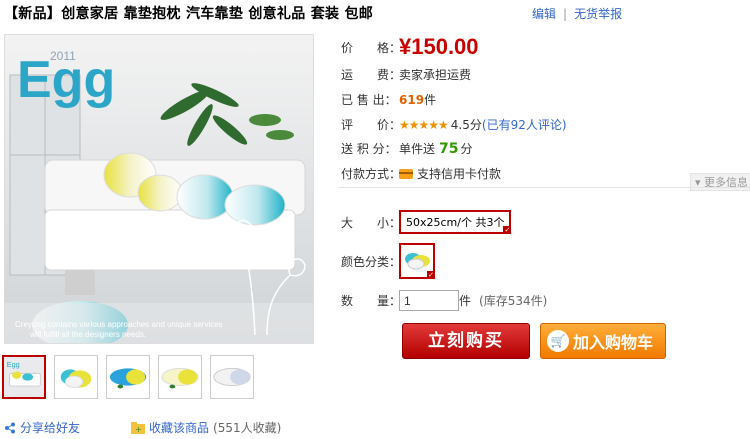 Image resolution: width=750 pixels, height=439 pixels. What do you see at coordinates (50, 427) in the screenshot?
I see `share-link: 分享给好友` at bounding box center [50, 427].